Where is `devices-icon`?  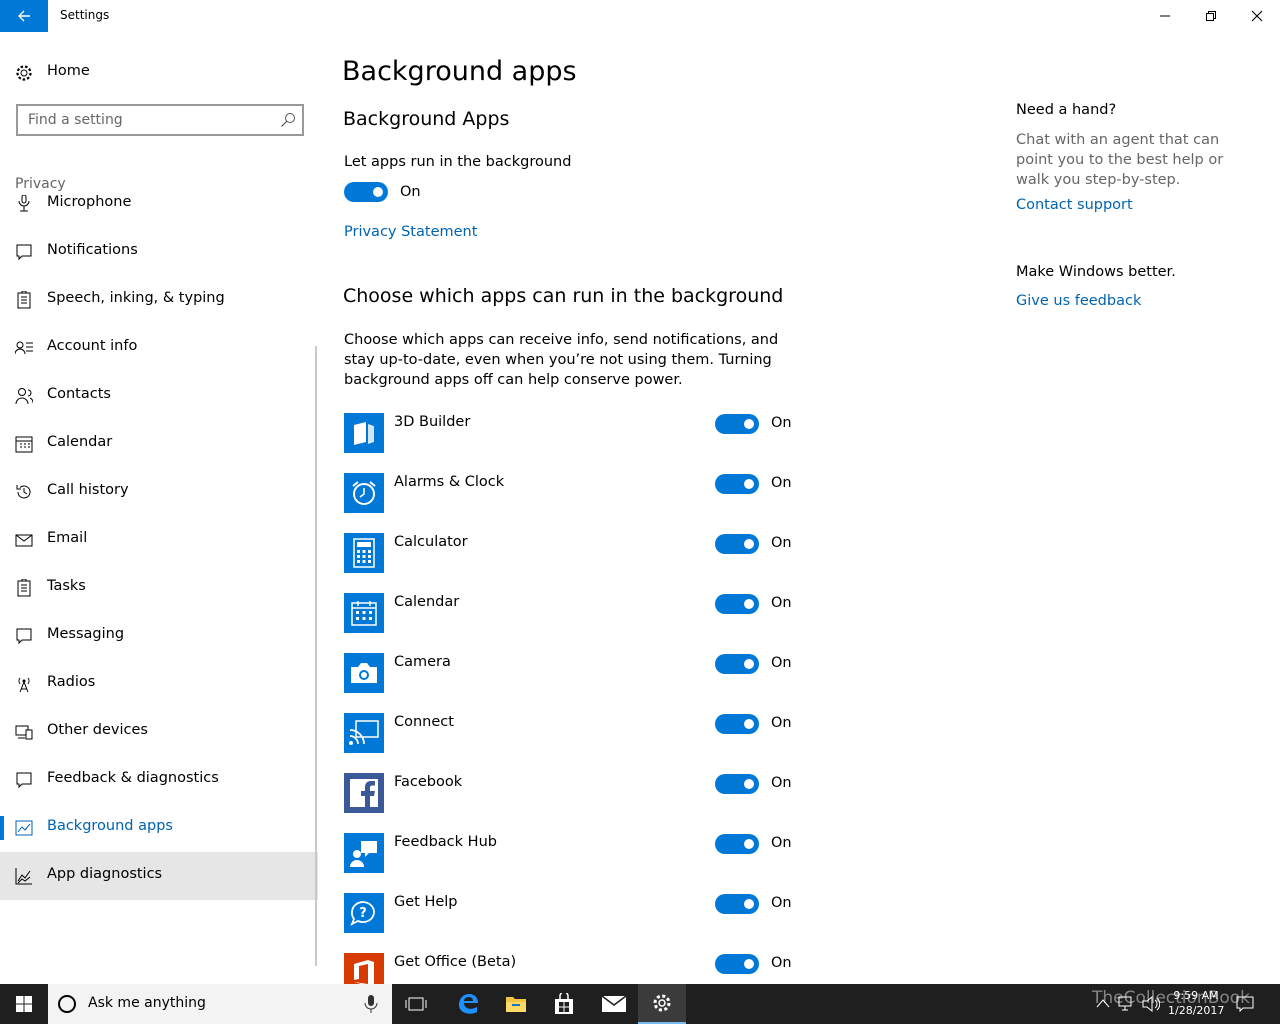
devices-icon is located at coordinates (24, 732).